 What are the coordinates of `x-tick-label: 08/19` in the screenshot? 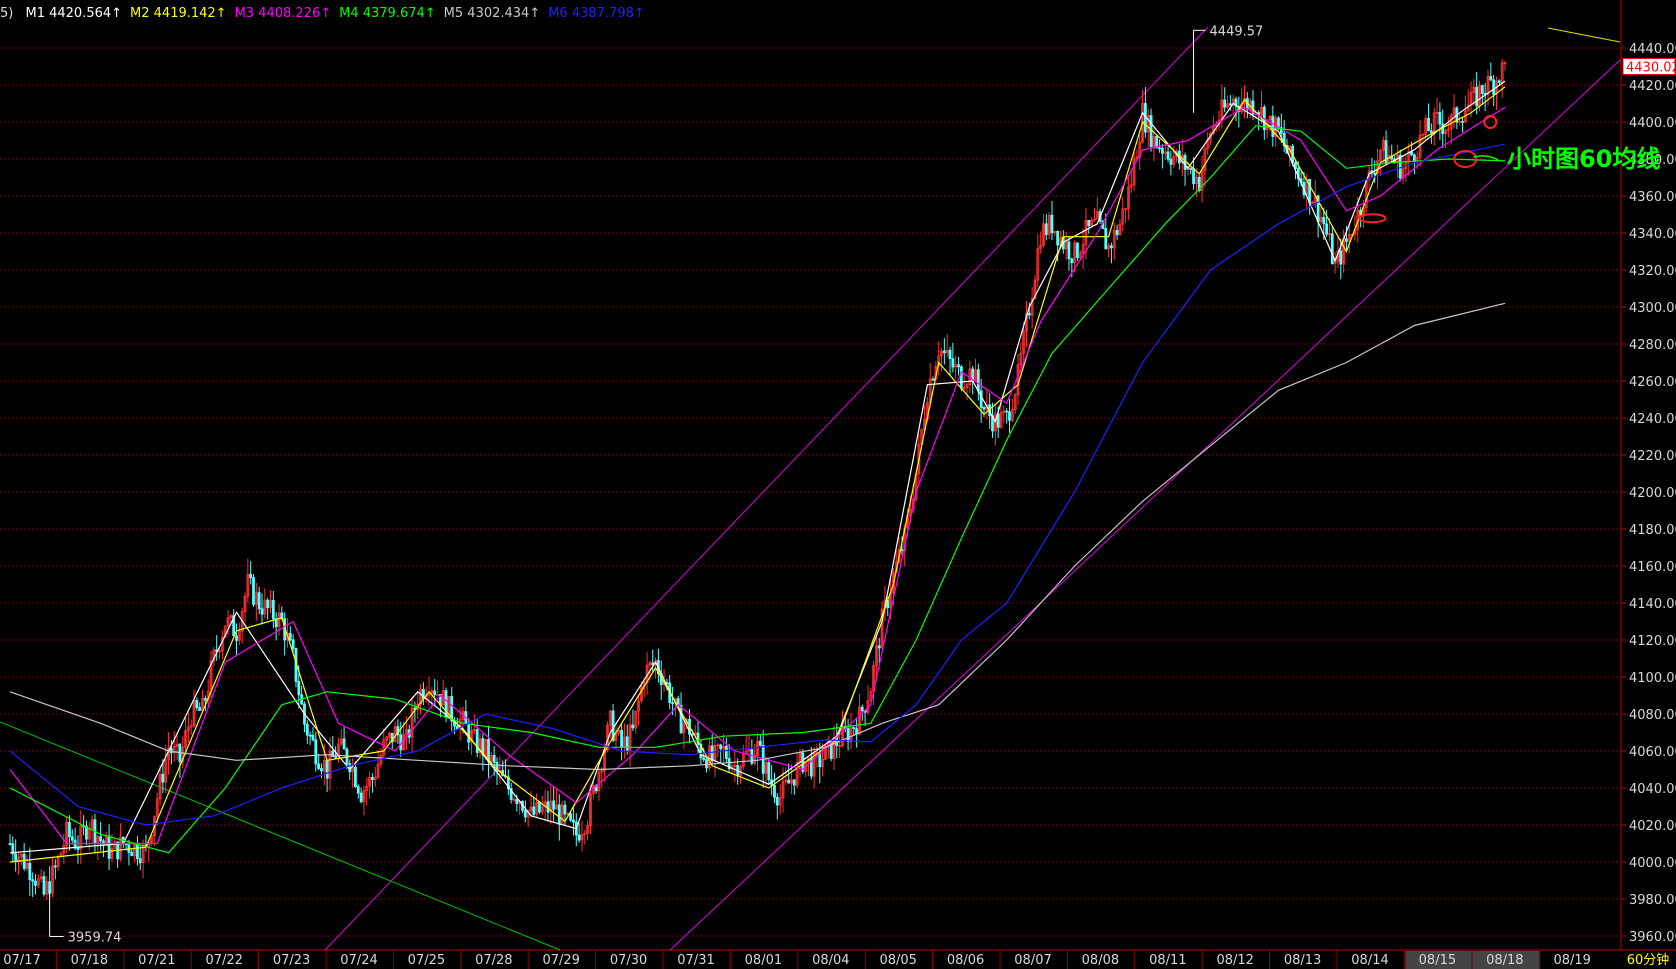 It's located at (1571, 960).